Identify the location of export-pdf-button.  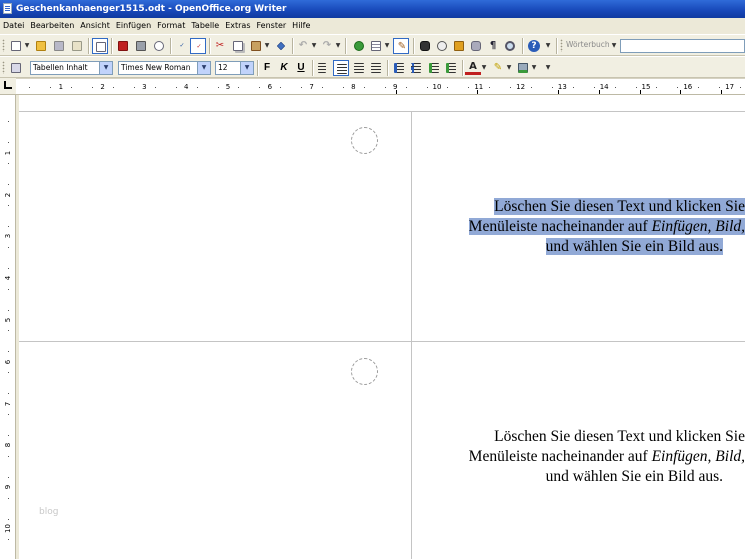
(123, 46).